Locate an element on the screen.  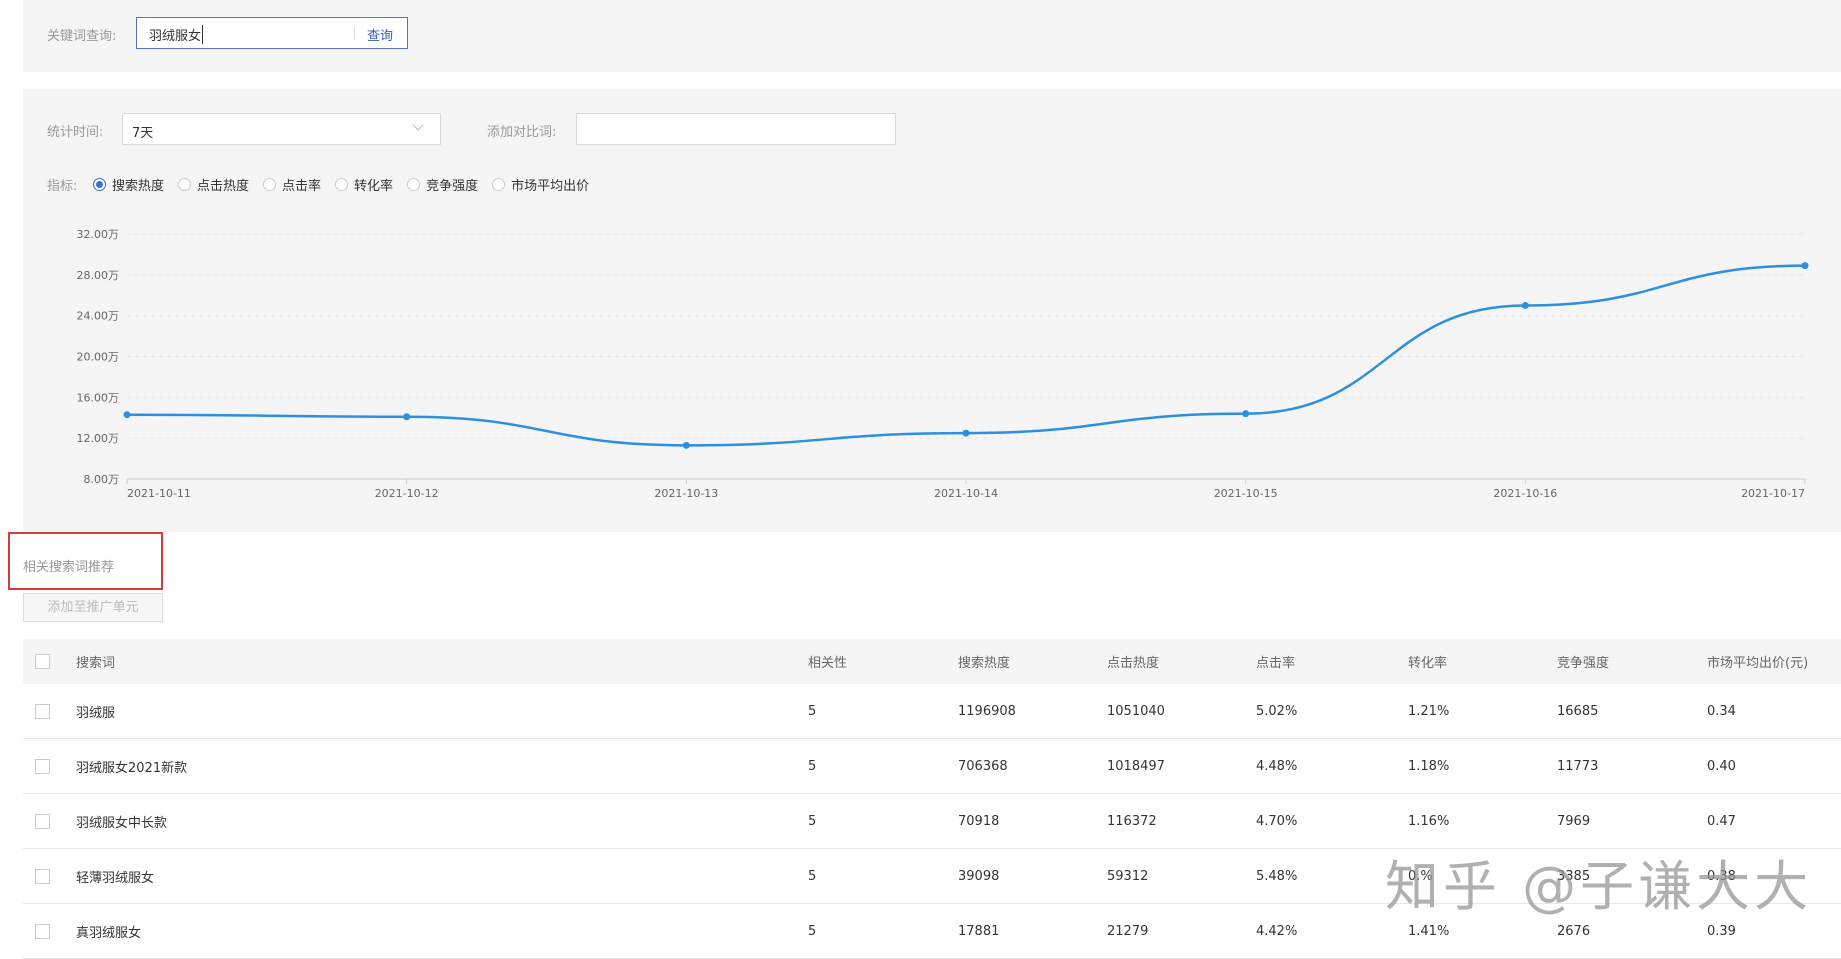
table-cell: 4.70% is located at coordinates (1277, 821).